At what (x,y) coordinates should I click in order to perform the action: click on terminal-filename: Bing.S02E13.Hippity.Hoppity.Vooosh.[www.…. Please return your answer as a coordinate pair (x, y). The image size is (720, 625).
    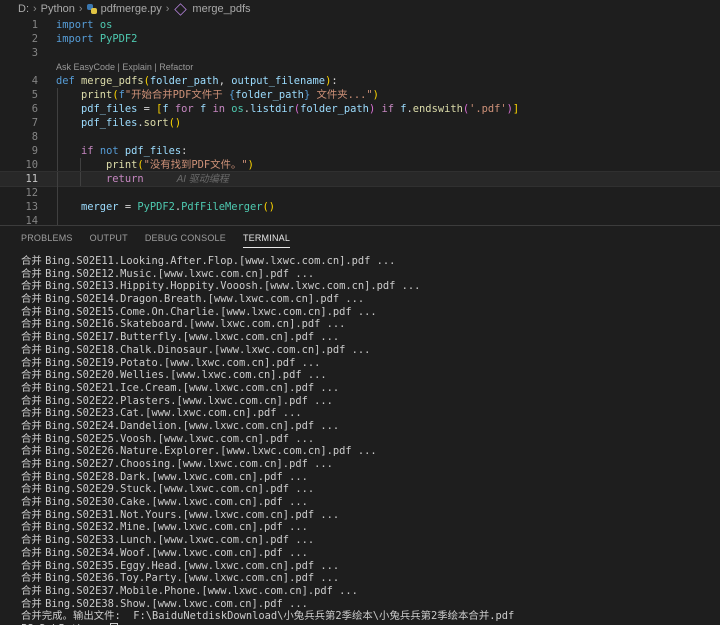
    Looking at the image, I should click on (233, 286).